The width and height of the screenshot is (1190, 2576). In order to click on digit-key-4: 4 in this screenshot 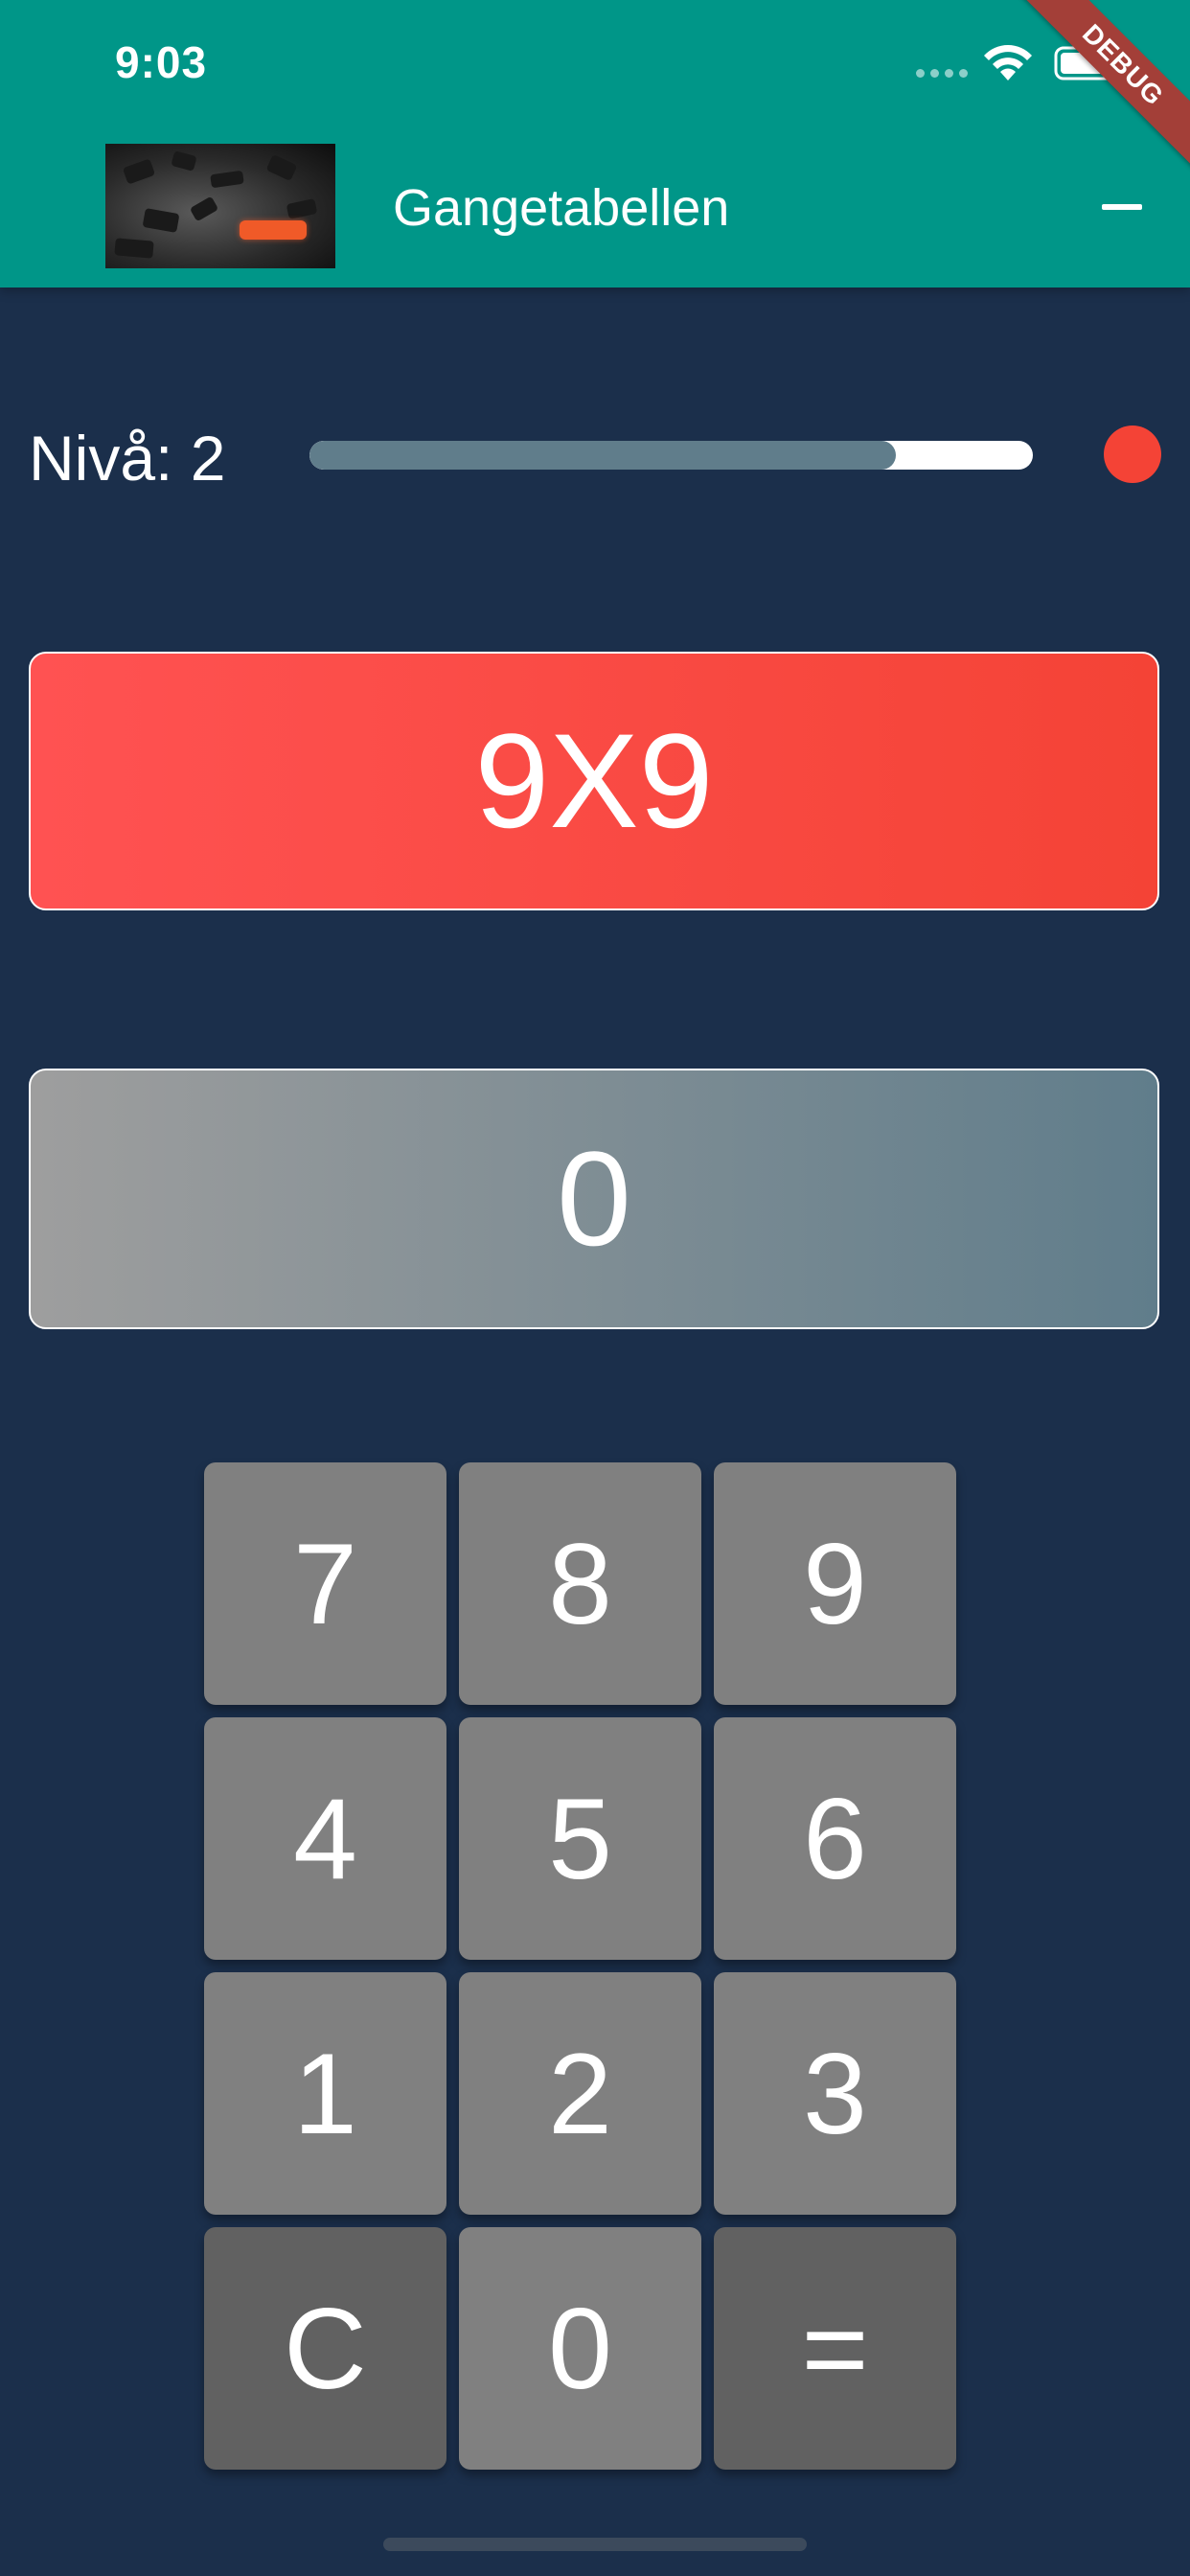, I will do `click(325, 1838)`.